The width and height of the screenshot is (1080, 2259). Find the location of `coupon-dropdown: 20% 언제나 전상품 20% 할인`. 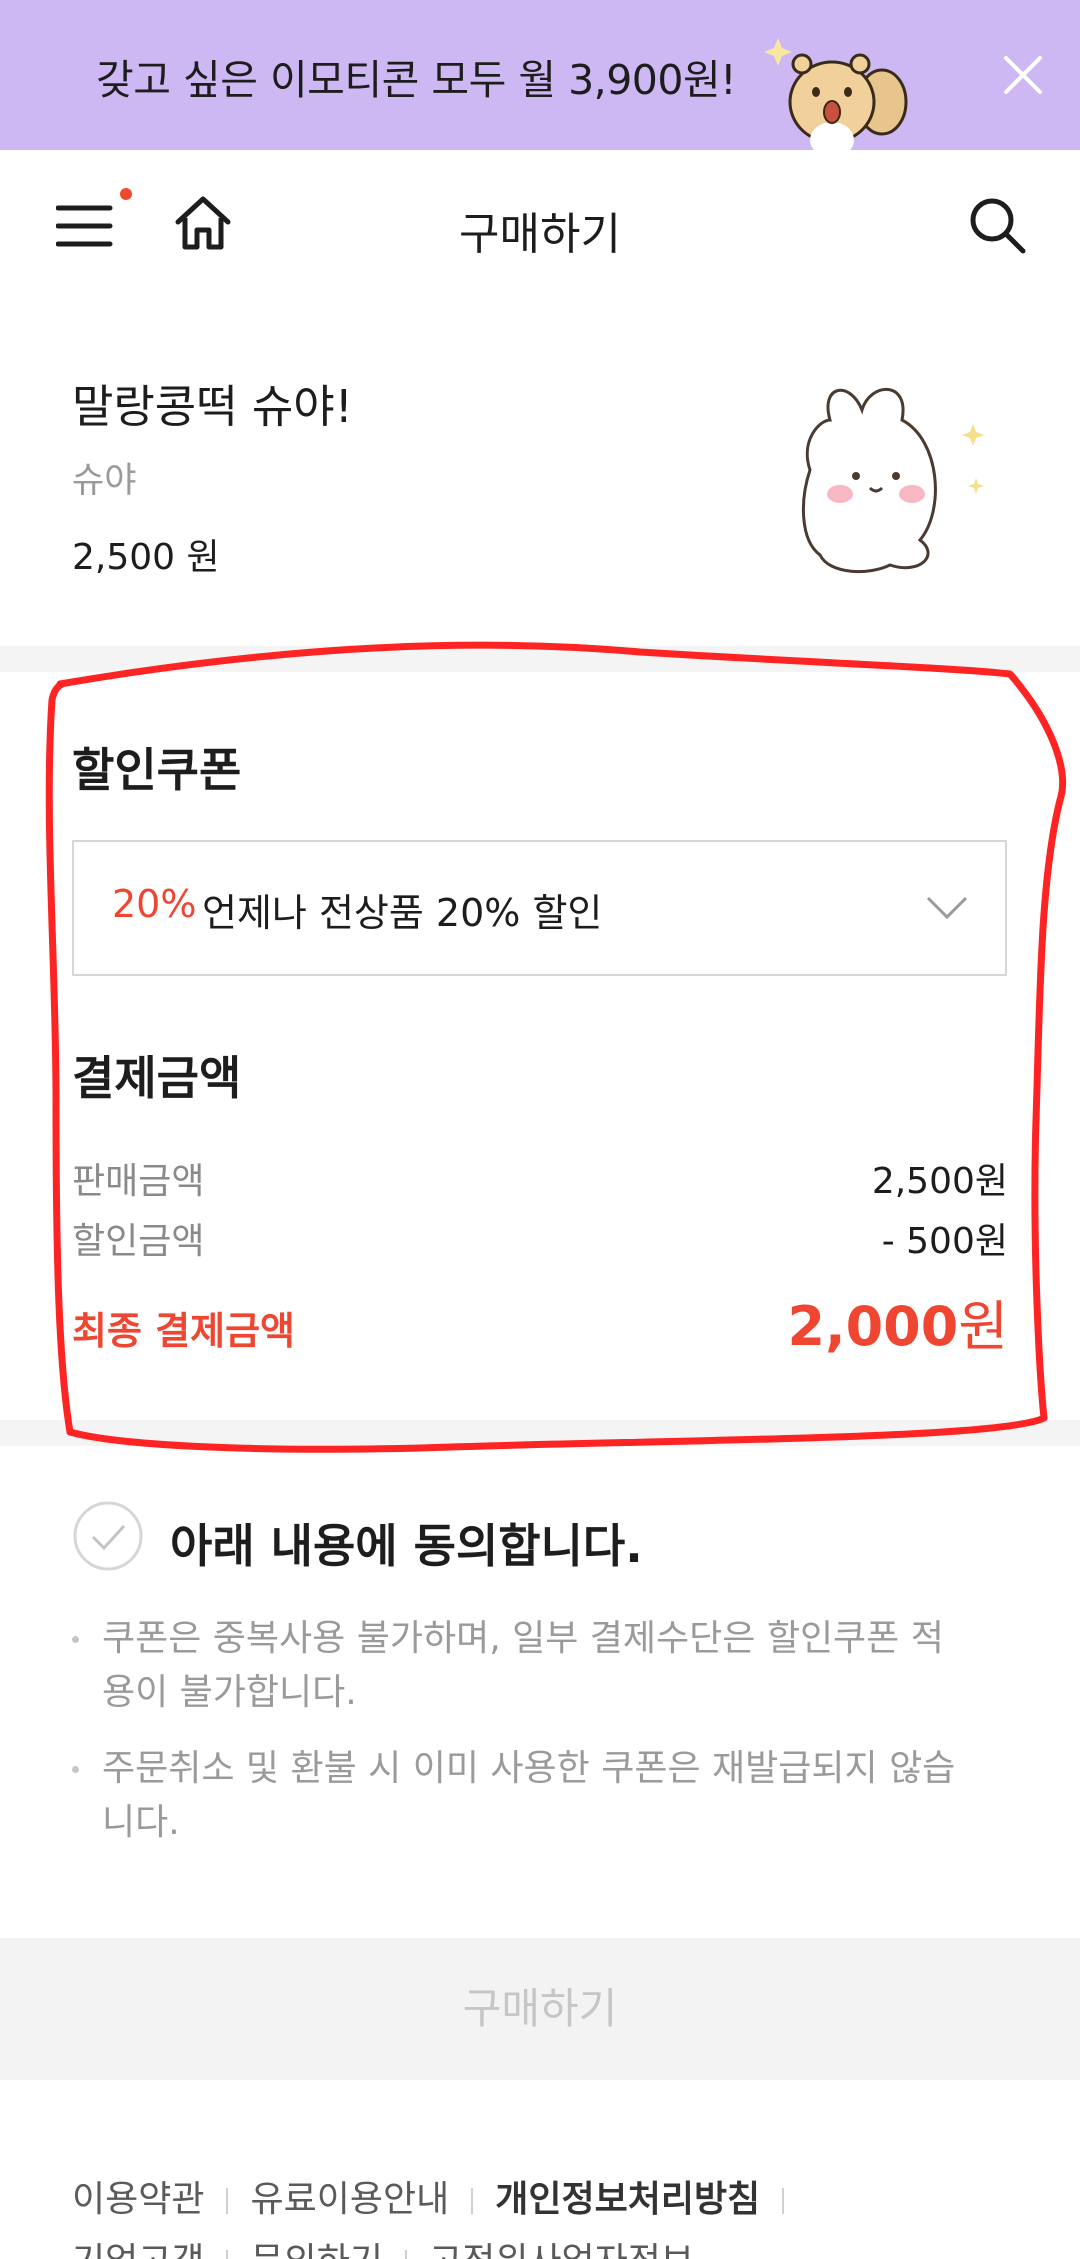

coupon-dropdown: 20% 언제나 전상품 20% 할인 is located at coordinates (539, 908).